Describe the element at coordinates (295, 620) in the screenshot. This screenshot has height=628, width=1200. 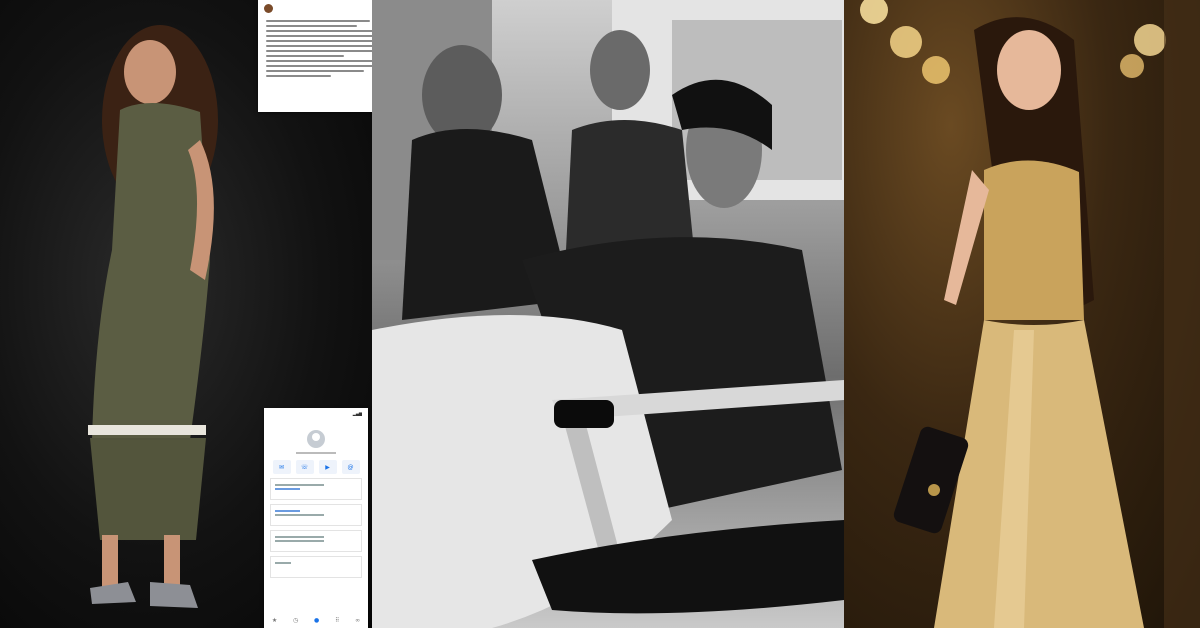
I see `clock-icon: ◷` at that location.